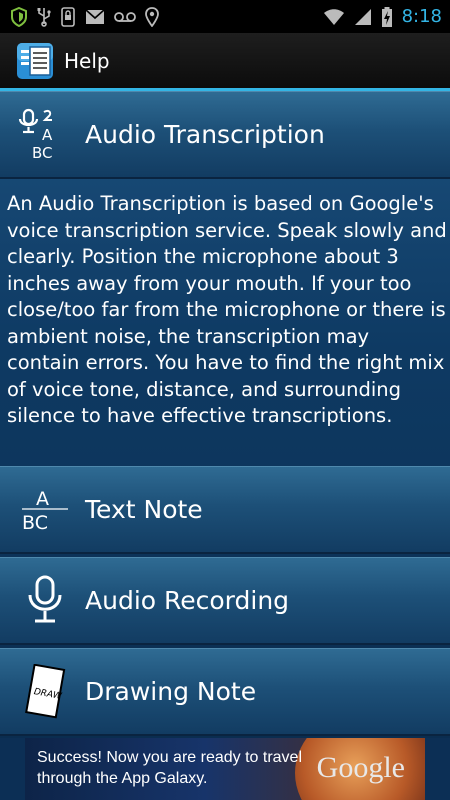 The image size is (450, 800). Describe the element at coordinates (87, 60) in the screenshot. I see `page-title: Help` at that location.